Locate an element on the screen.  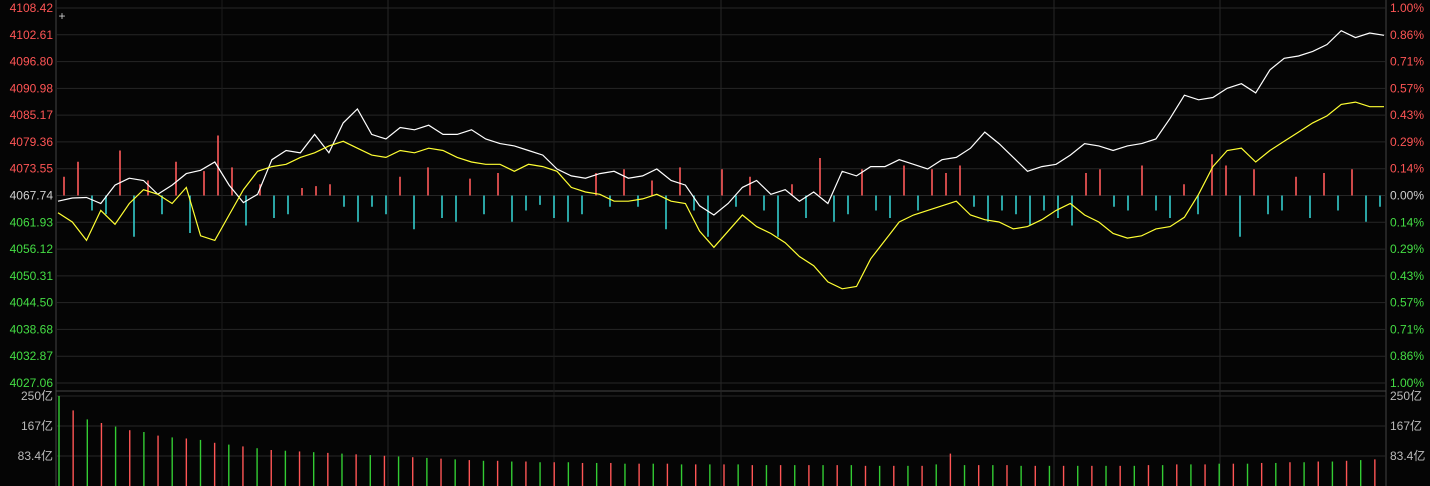
y-tick-left: 4044.50 is located at coordinates (32, 303).